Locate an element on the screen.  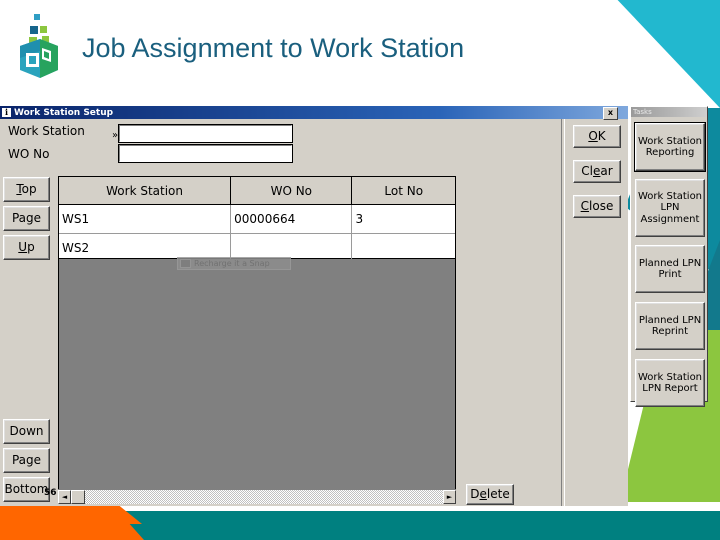
menu-line: Reporting is located at coordinates (670, 152).